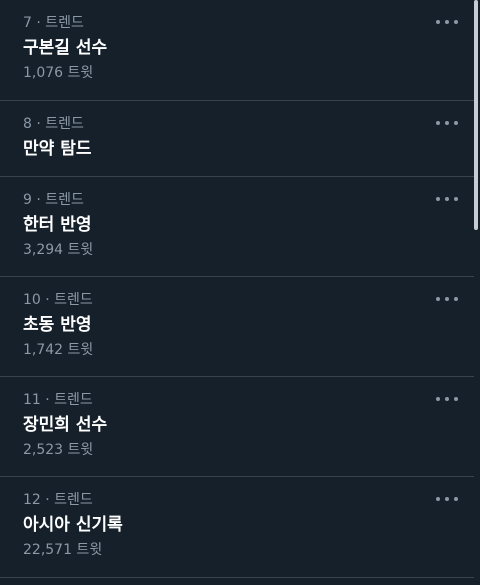 The width and height of the screenshot is (480, 585). What do you see at coordinates (57, 225) in the screenshot?
I see `trend-title: 한터 반영` at bounding box center [57, 225].